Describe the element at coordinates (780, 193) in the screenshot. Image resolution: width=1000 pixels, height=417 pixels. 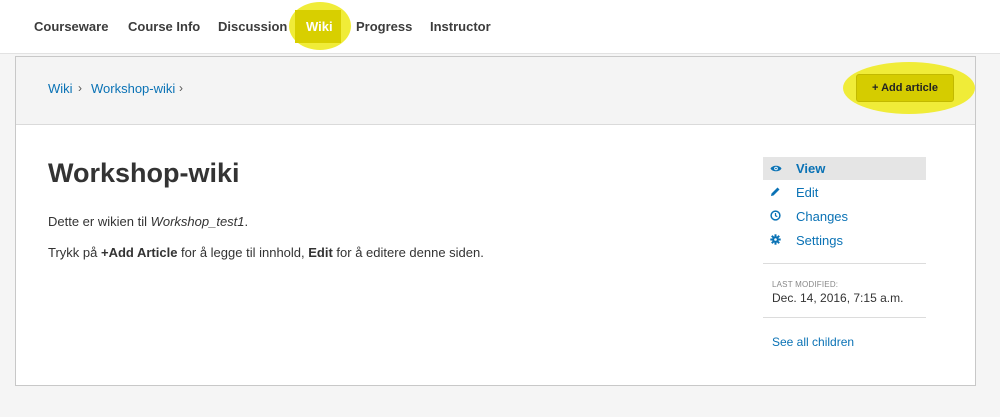
I see `pencil-icon` at that location.